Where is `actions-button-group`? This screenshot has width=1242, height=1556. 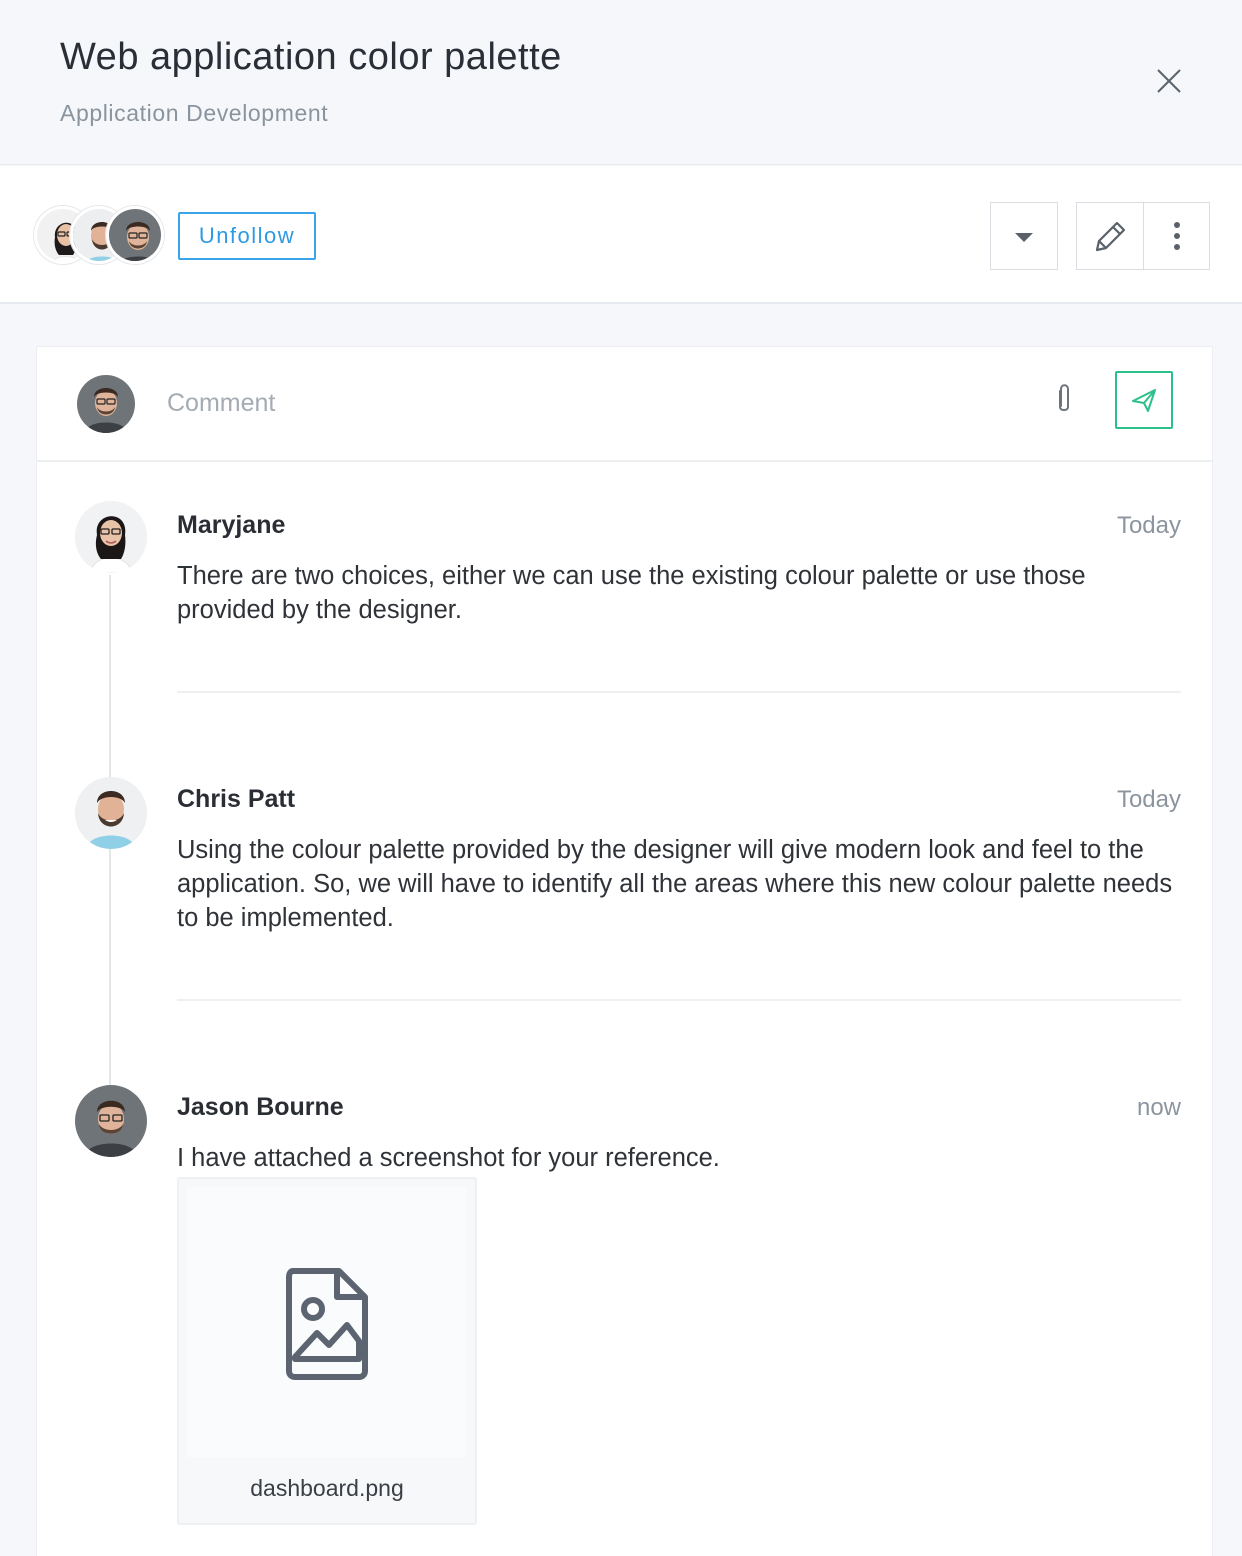 actions-button-group is located at coordinates (1143, 236).